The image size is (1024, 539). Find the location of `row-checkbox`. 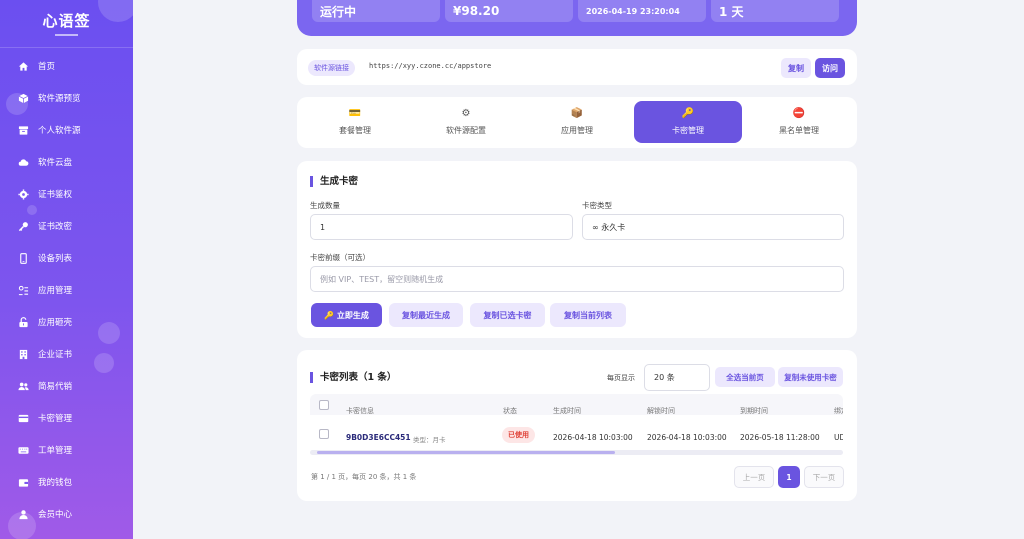

row-checkbox is located at coordinates (324, 434).